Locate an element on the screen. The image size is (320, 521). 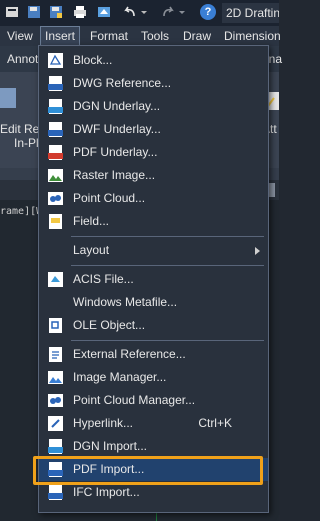
menu-format: Format is located at coordinates (109, 36).